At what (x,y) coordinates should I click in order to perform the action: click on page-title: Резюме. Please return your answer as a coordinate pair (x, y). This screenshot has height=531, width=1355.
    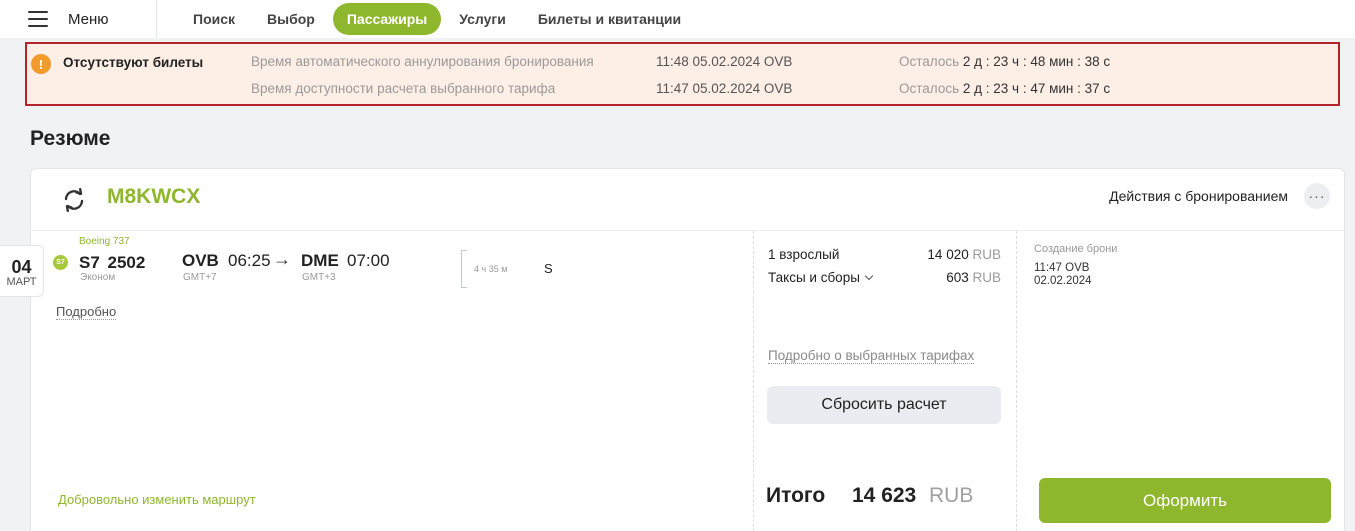
    Looking at the image, I should click on (70, 138).